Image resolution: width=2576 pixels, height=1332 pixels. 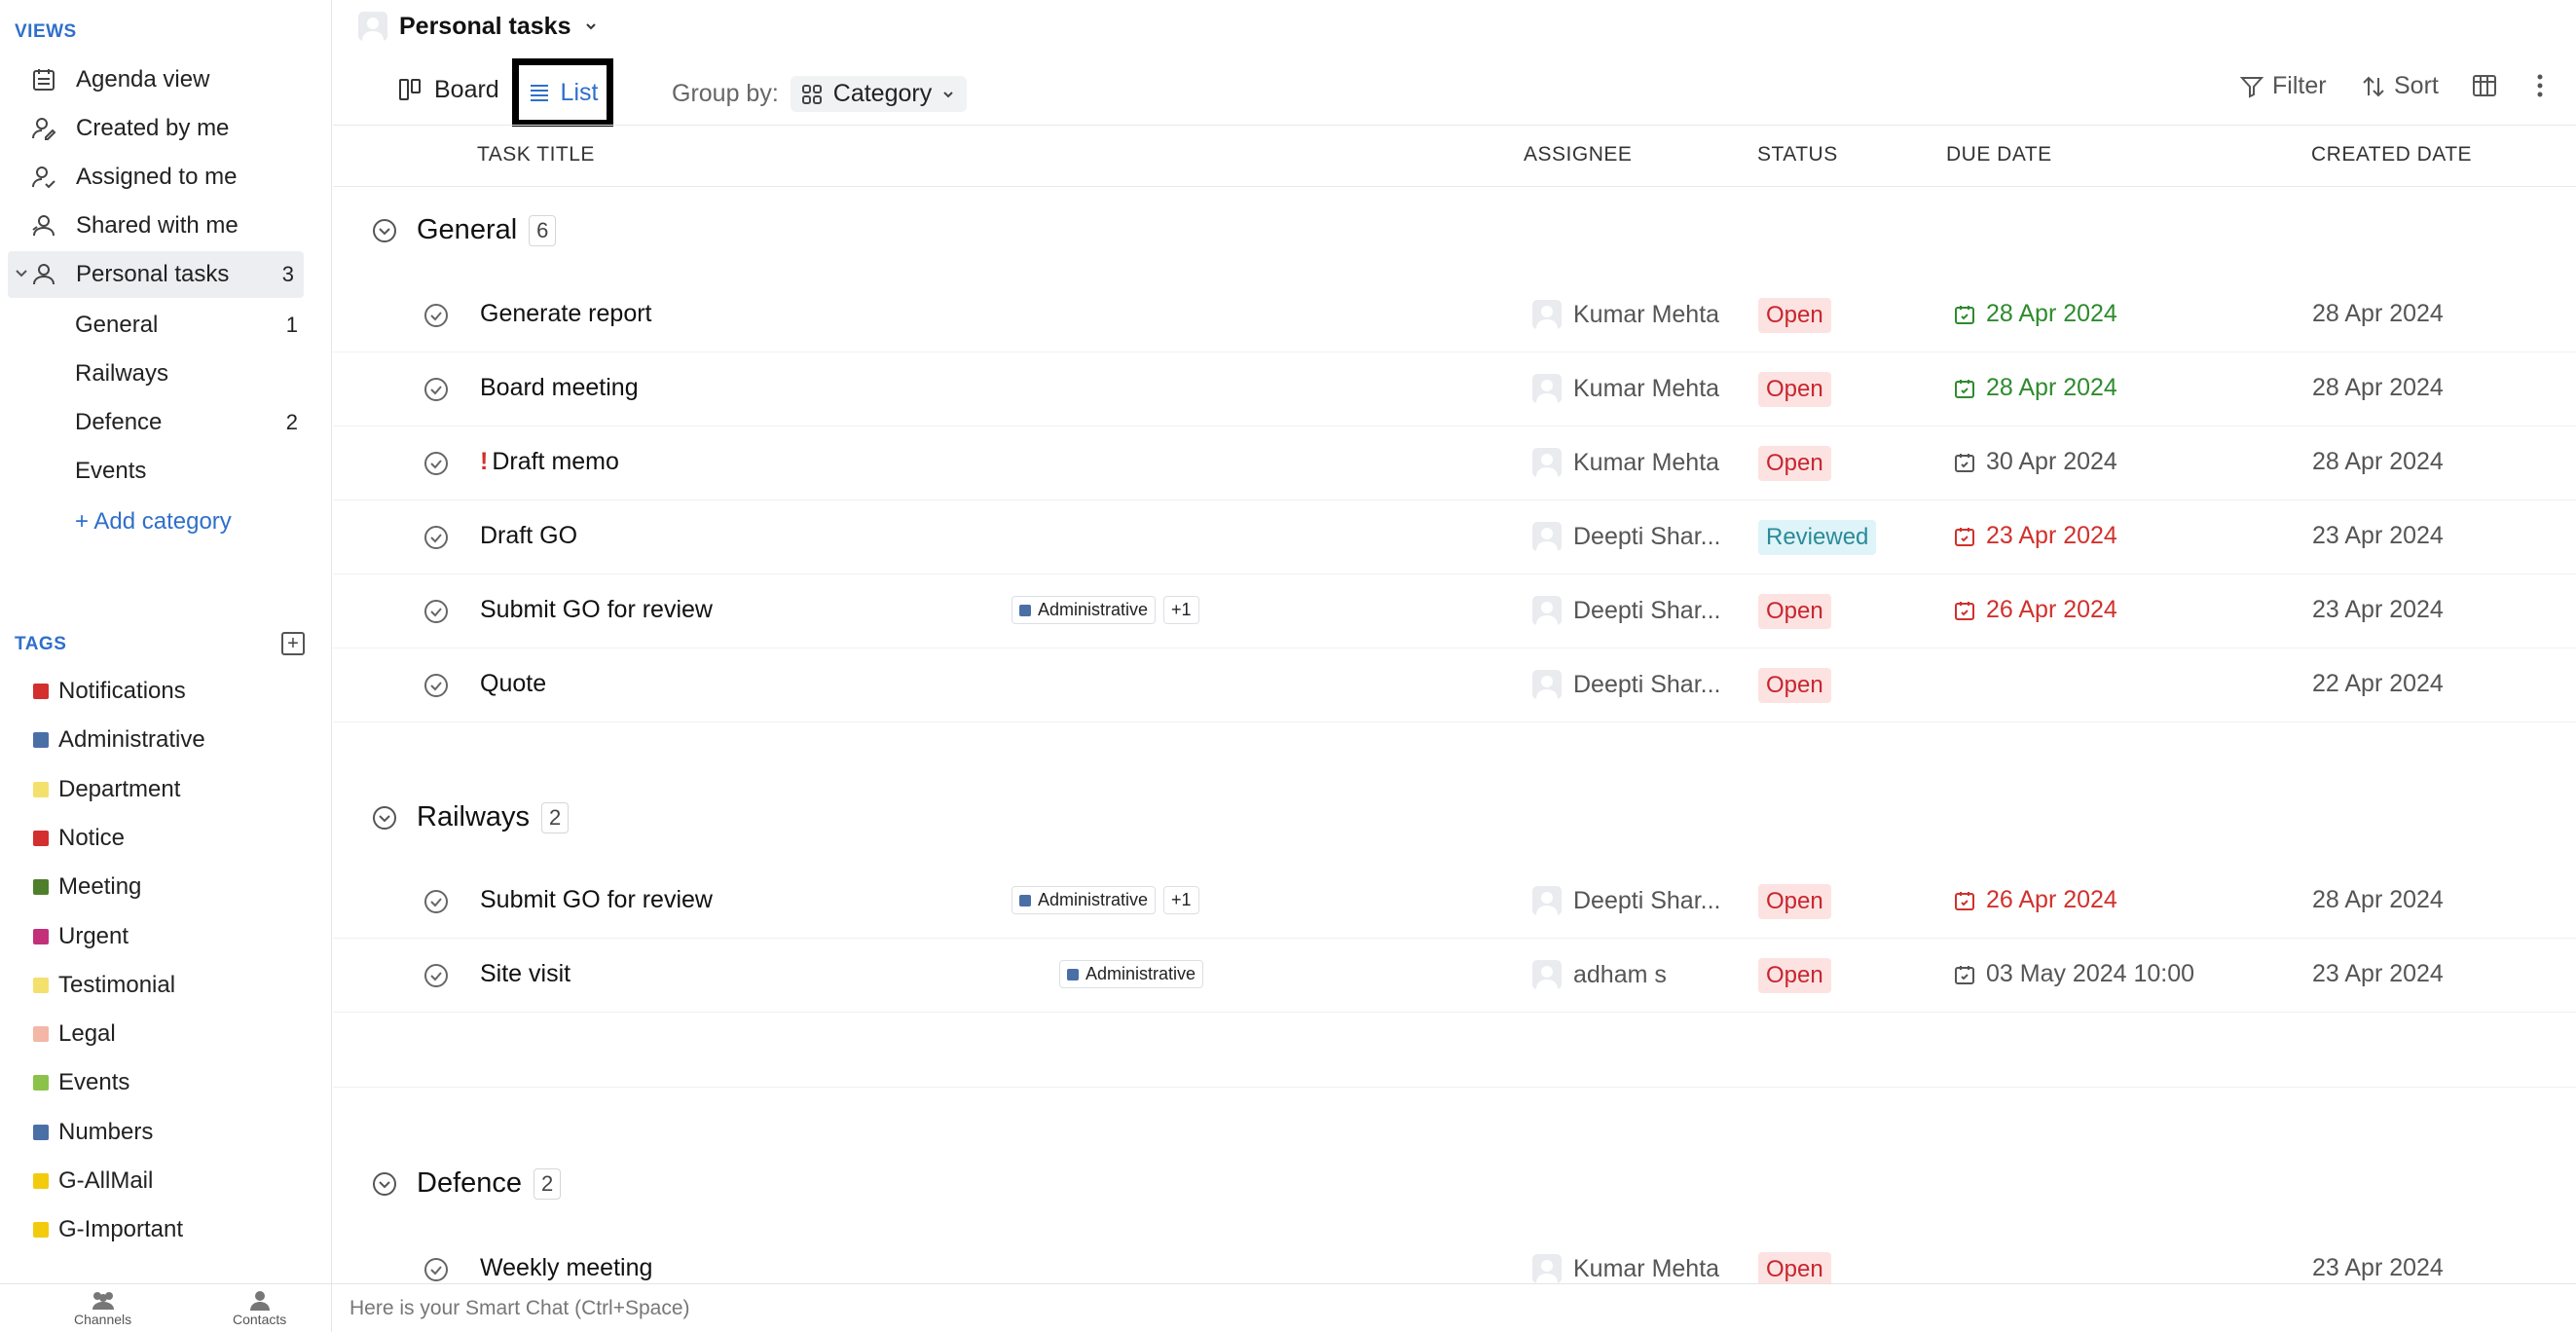 I want to click on sidebar-category-general: General 1, so click(x=189, y=325).